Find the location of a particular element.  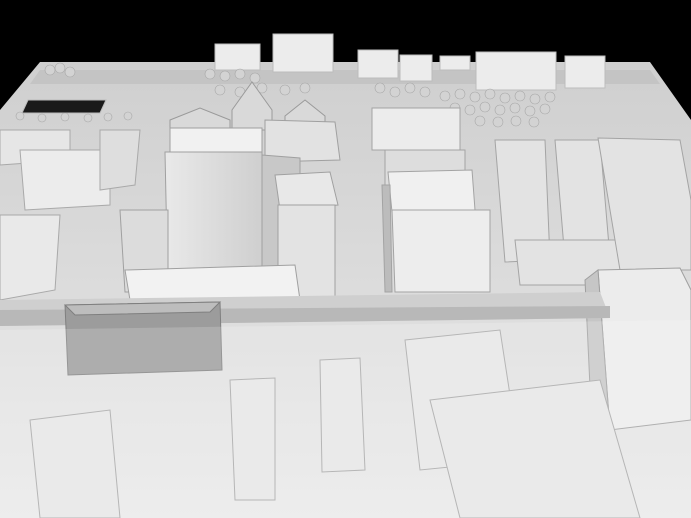

dark-plate is located at coordinates (64, 106).